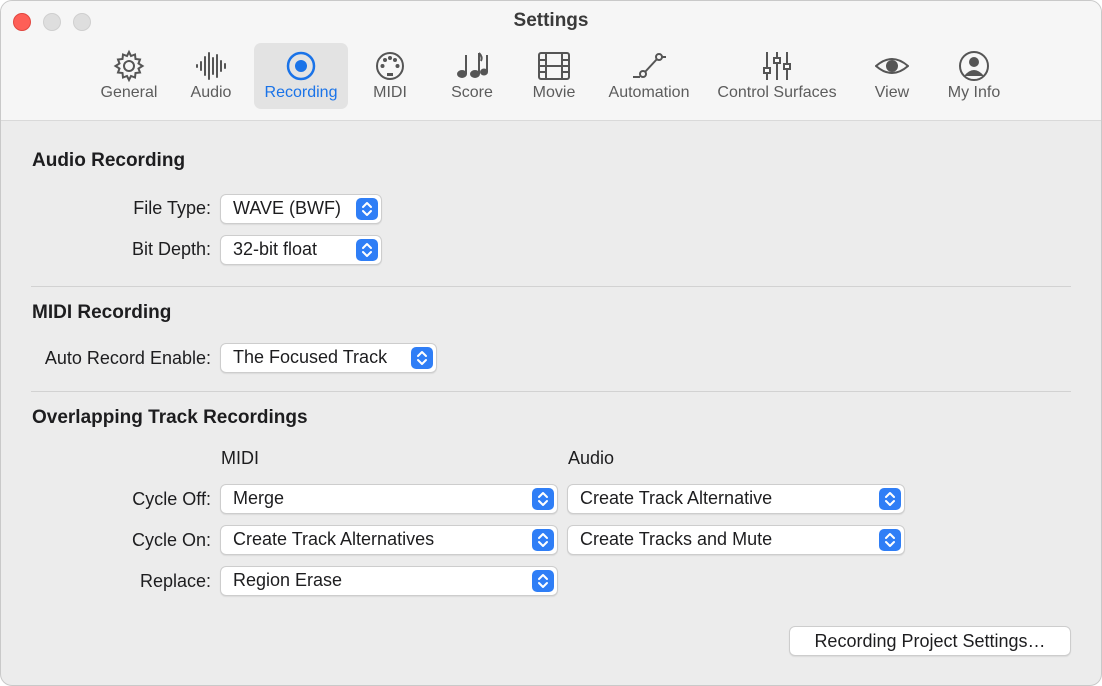 The height and width of the screenshot is (686, 1102). What do you see at coordinates (974, 92) in the screenshot?
I see `tab-label: My Info` at bounding box center [974, 92].